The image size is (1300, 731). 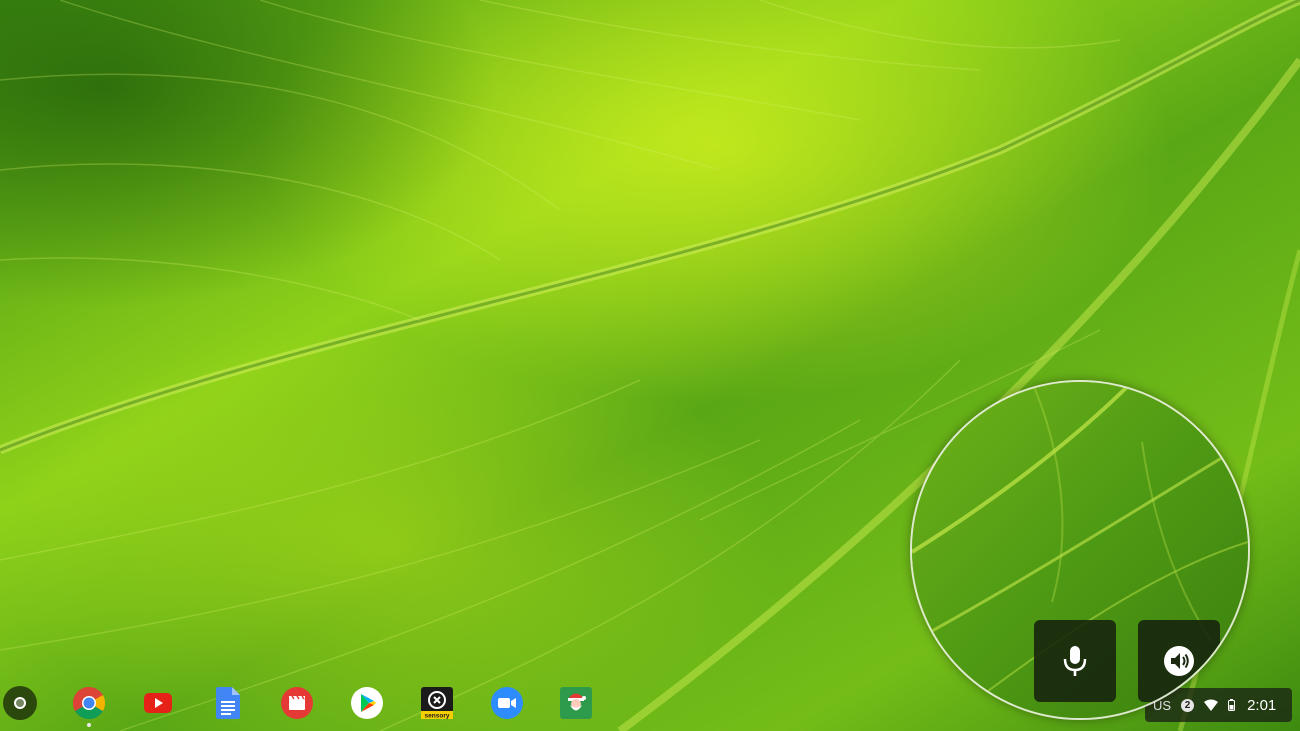 I want to click on shelf-app-zoom, so click(x=507, y=703).